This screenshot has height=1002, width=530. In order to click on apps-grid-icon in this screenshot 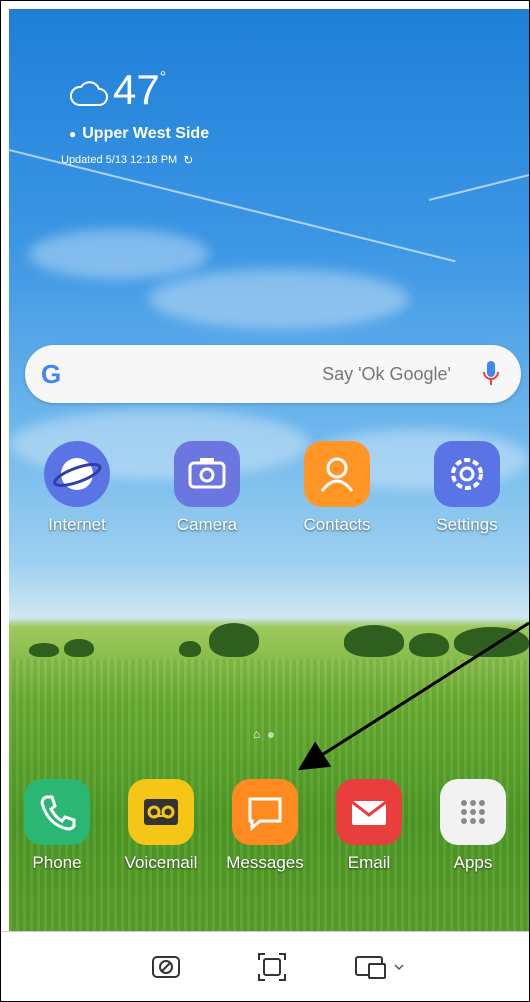, I will do `click(473, 812)`.